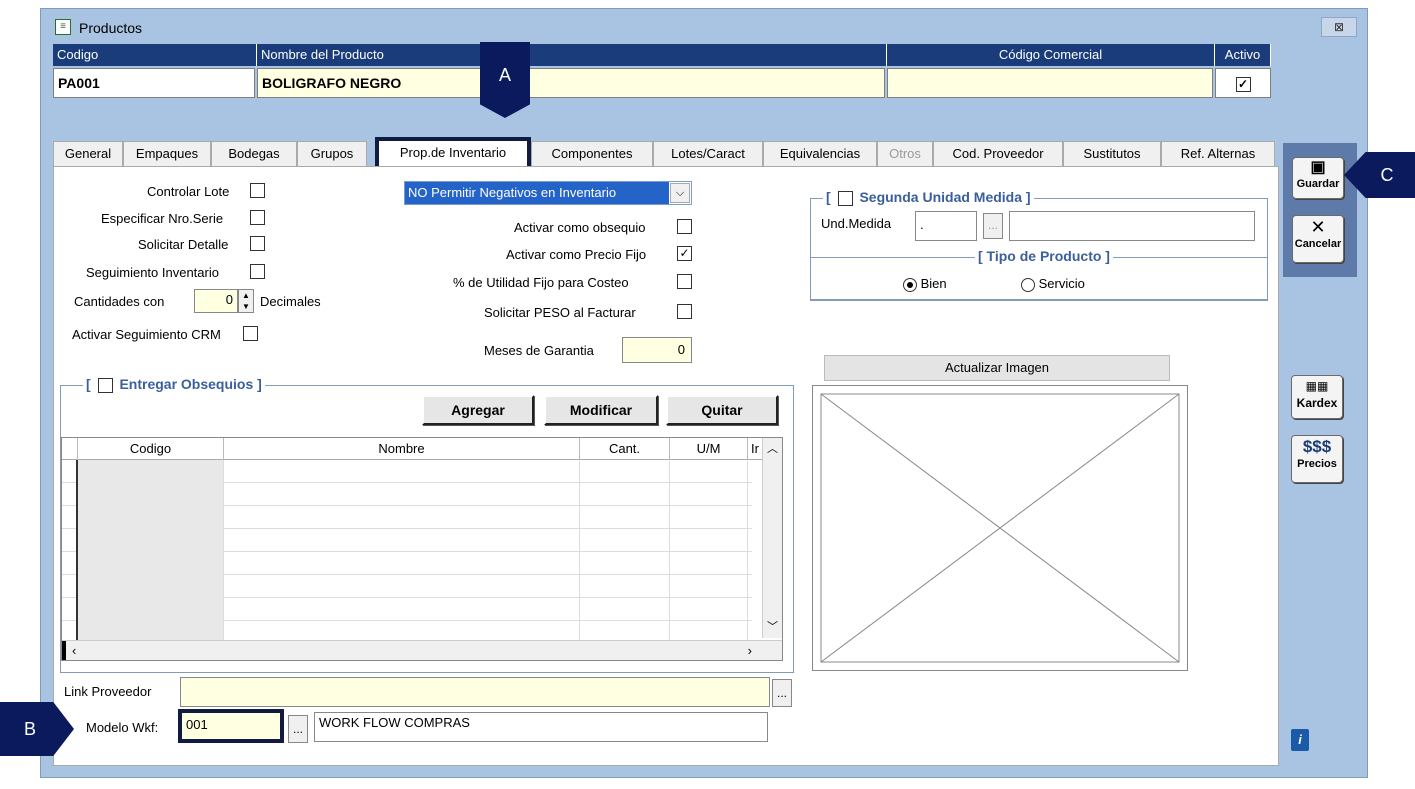 Image resolution: width=1415 pixels, height=789 pixels. Describe the element at coordinates (108, 691) in the screenshot. I see `link-proveedor-label: Link Proveedor` at that location.